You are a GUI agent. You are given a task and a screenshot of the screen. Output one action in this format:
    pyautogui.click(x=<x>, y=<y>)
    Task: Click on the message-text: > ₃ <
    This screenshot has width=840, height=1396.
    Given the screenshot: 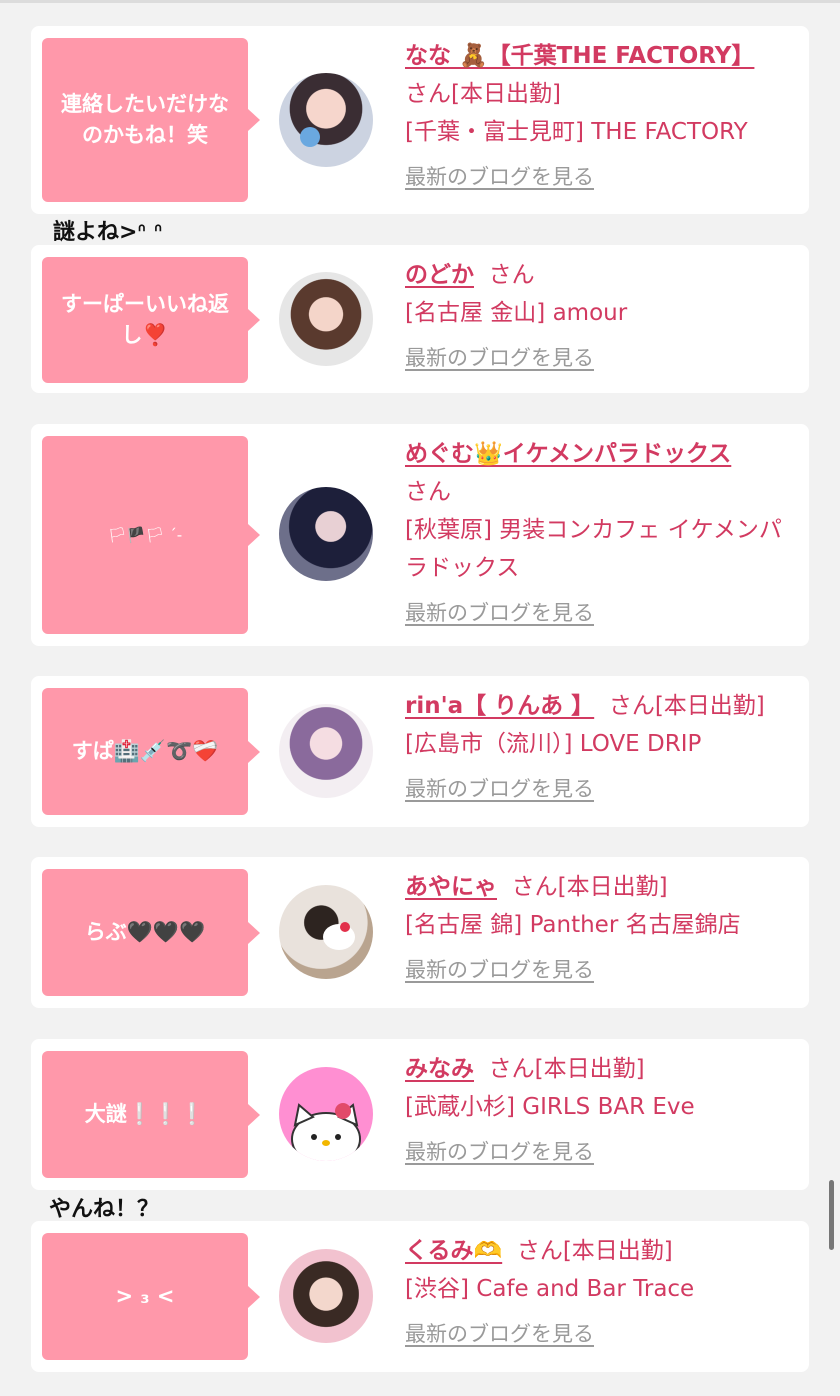 What is the action you would take?
    pyautogui.click(x=145, y=1296)
    